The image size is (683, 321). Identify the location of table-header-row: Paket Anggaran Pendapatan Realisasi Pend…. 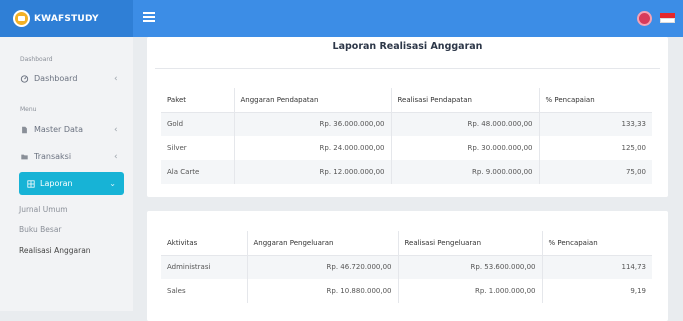
(406, 100).